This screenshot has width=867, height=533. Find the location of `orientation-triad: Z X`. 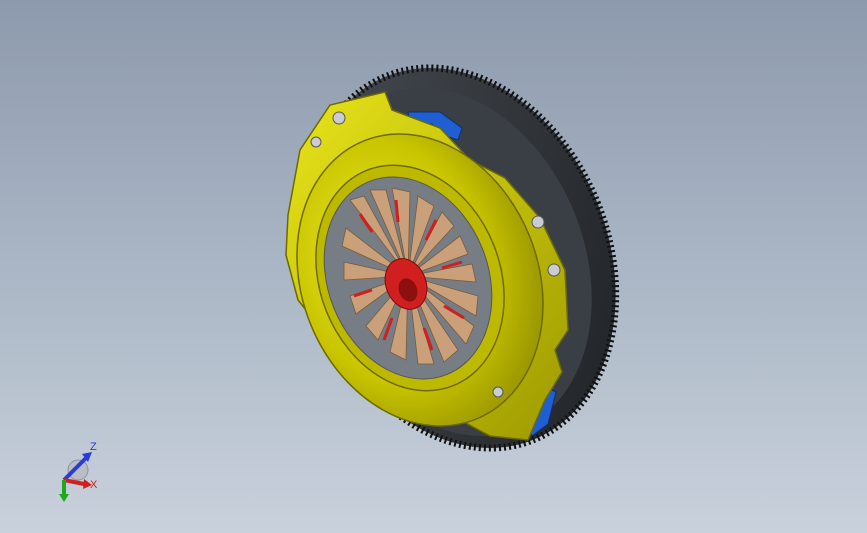

orientation-triad: Z X is located at coordinates (80, 472).